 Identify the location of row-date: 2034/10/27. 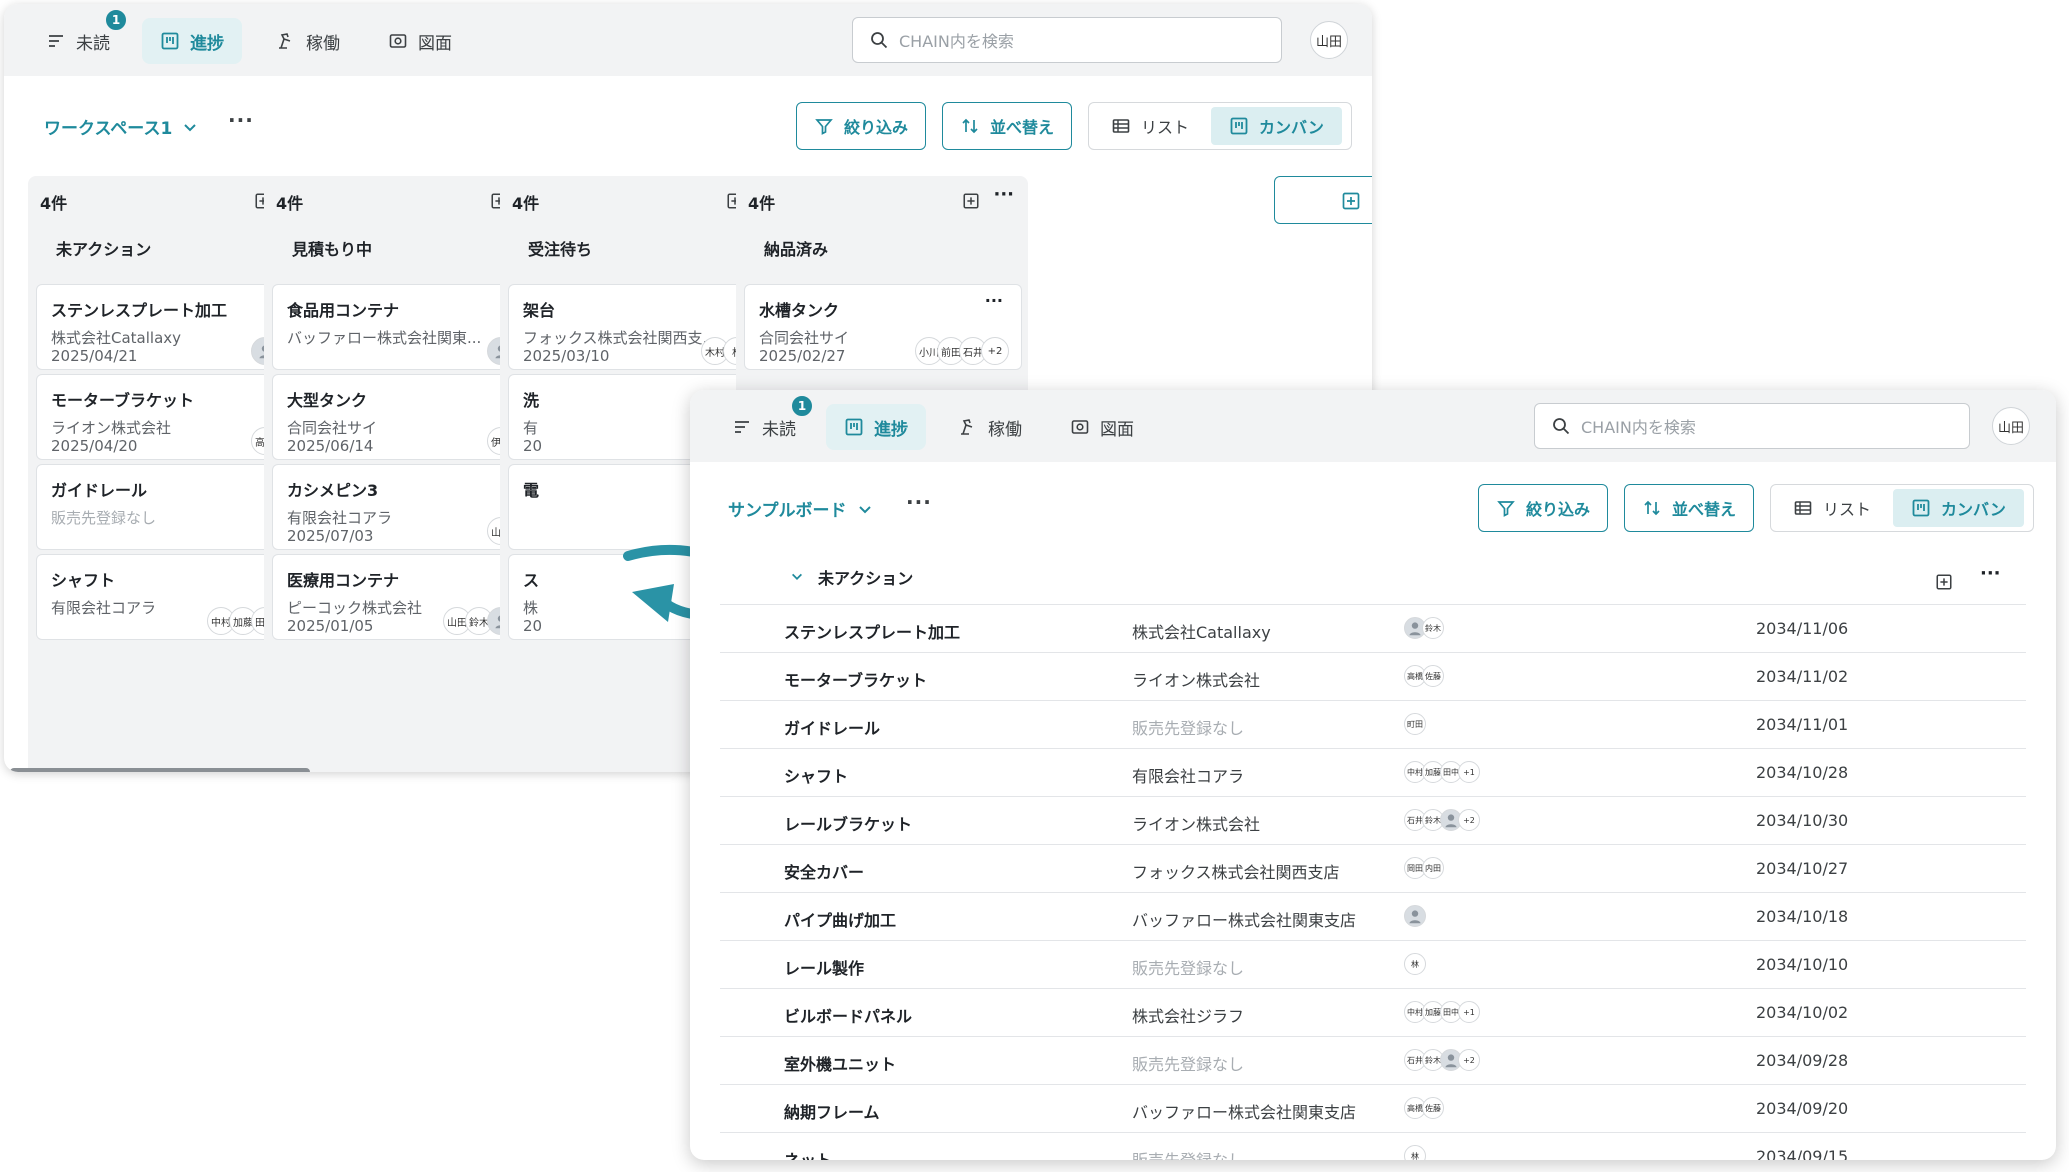
(1802, 868).